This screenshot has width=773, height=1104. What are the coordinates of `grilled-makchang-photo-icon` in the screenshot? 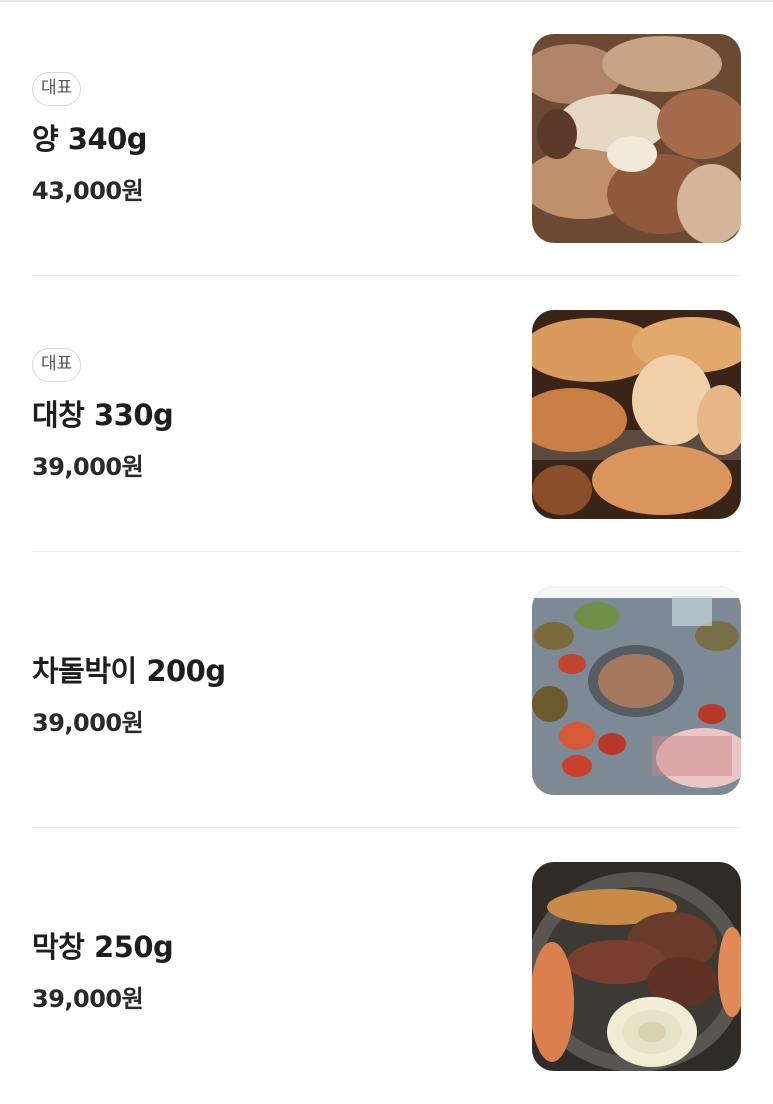 It's located at (636, 966).